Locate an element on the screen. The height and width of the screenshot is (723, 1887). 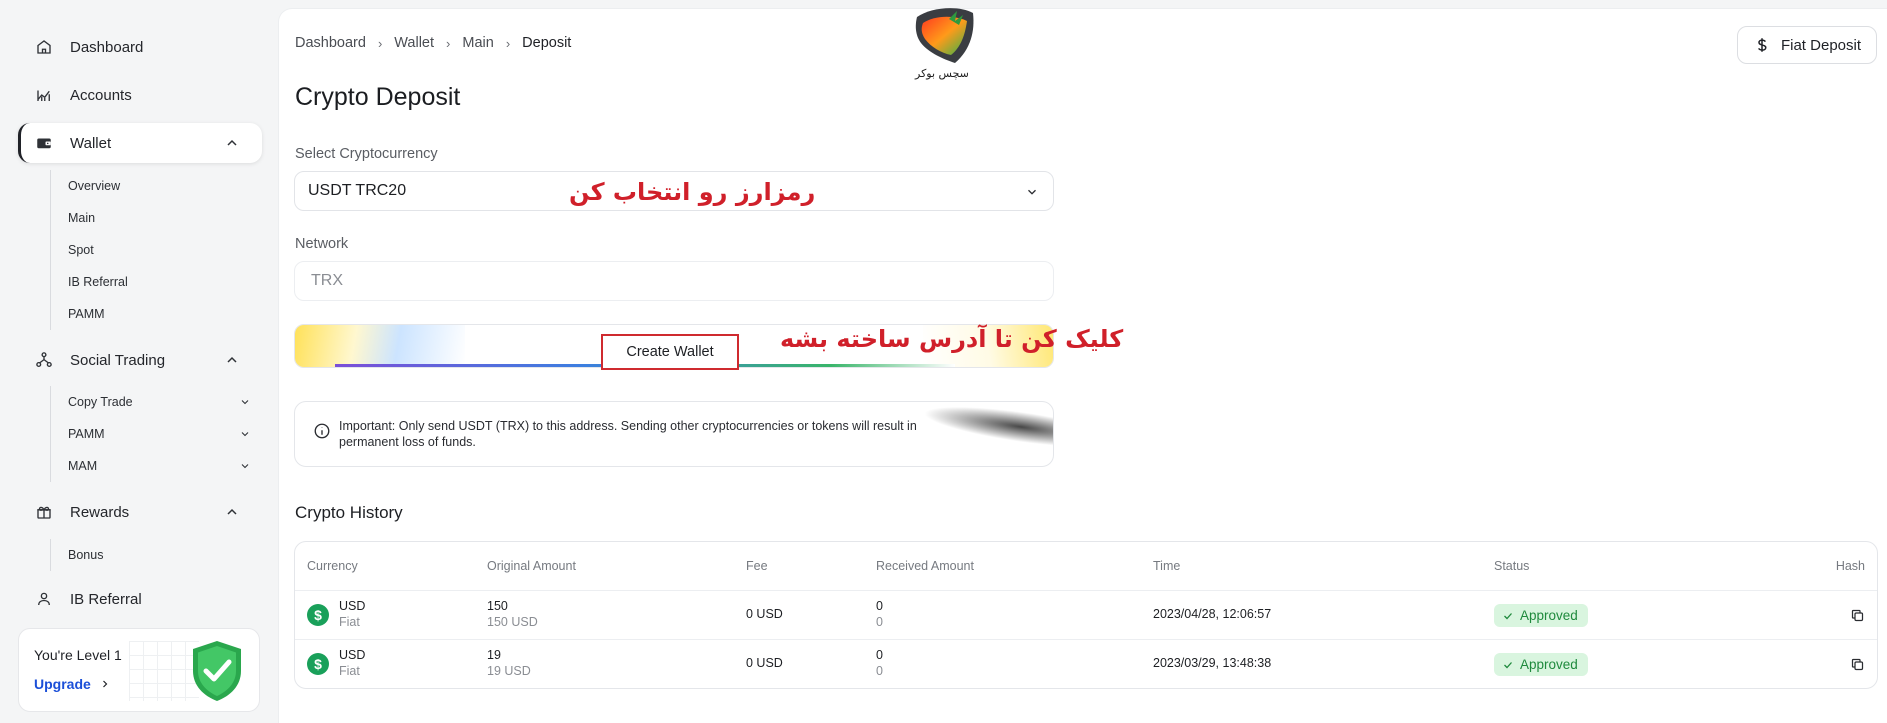
dollar-icon is located at coordinates (1762, 45).